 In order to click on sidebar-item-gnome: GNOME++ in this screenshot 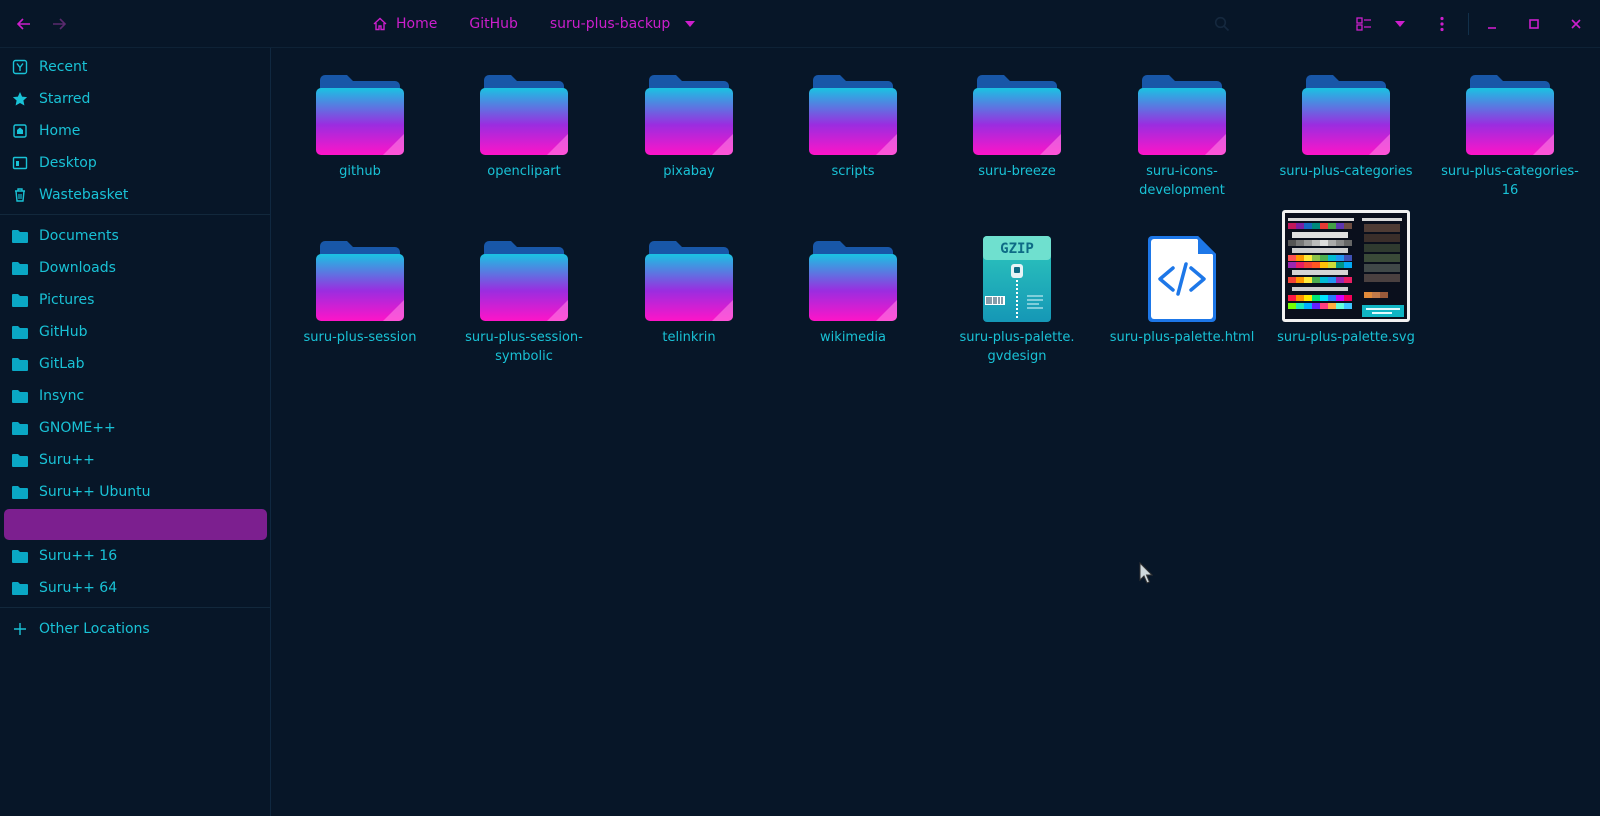, I will do `click(135, 428)`.